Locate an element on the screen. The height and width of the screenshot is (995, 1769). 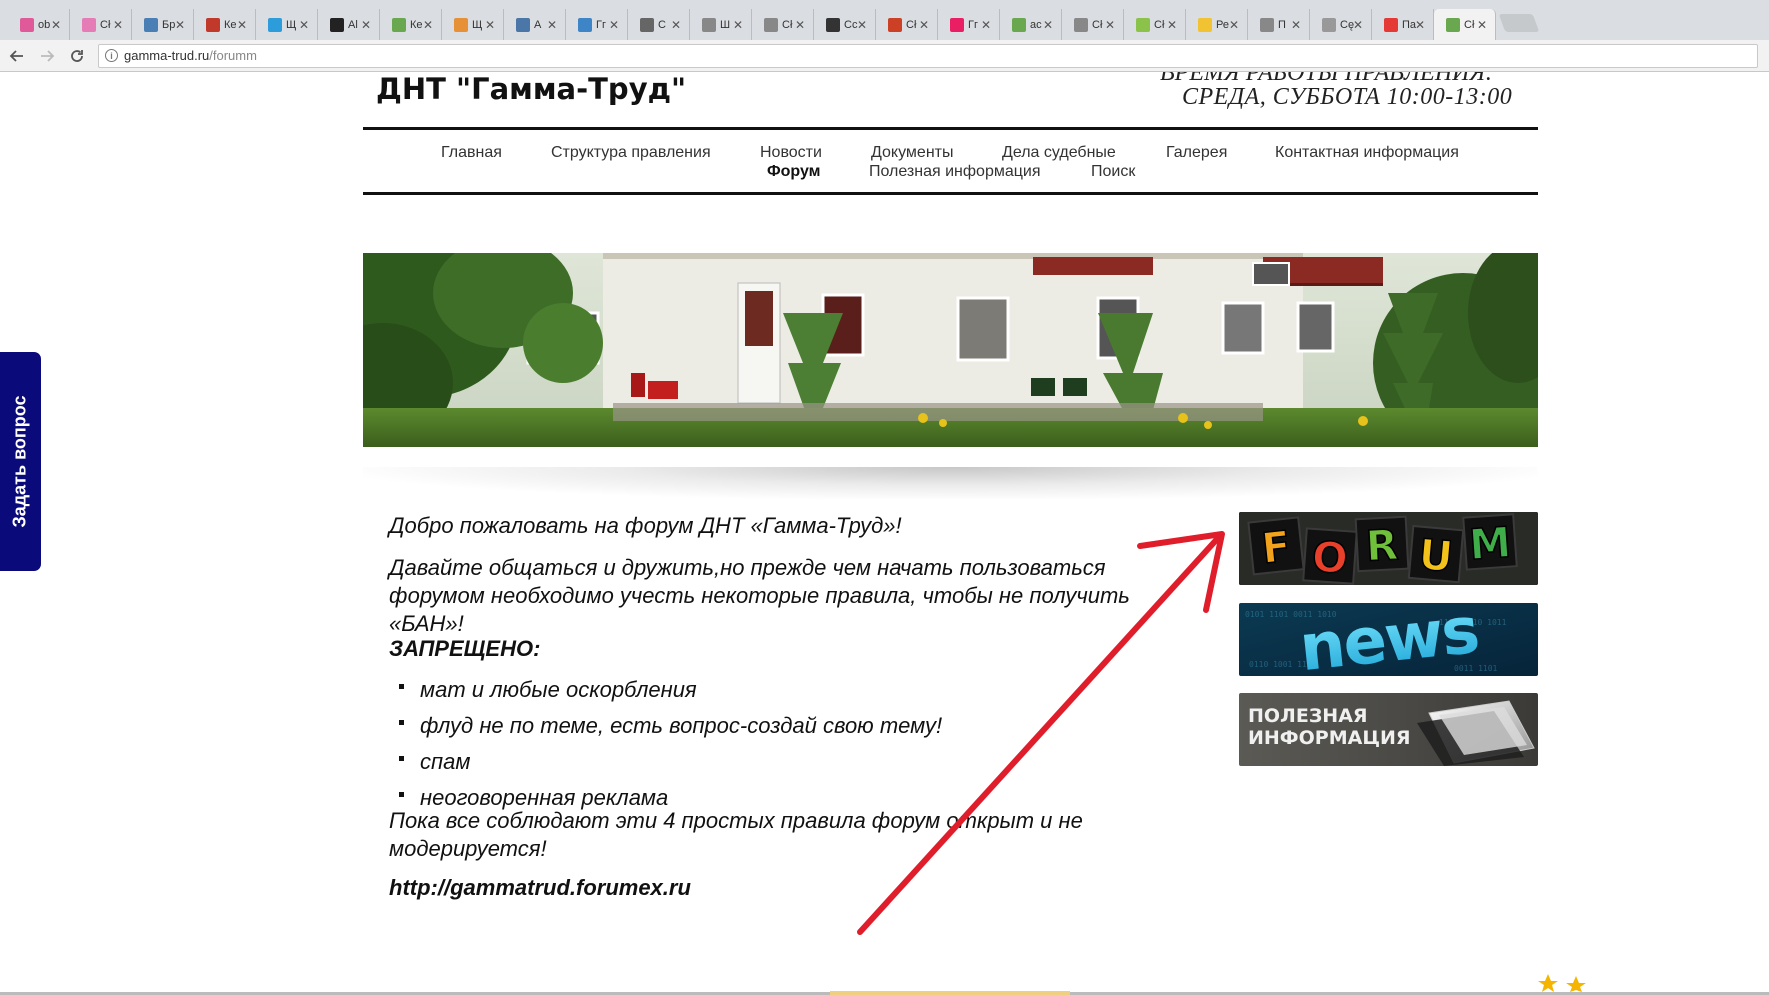
forum-url: http://gammatrud.forumex.ru is located at coordinates (540, 888).